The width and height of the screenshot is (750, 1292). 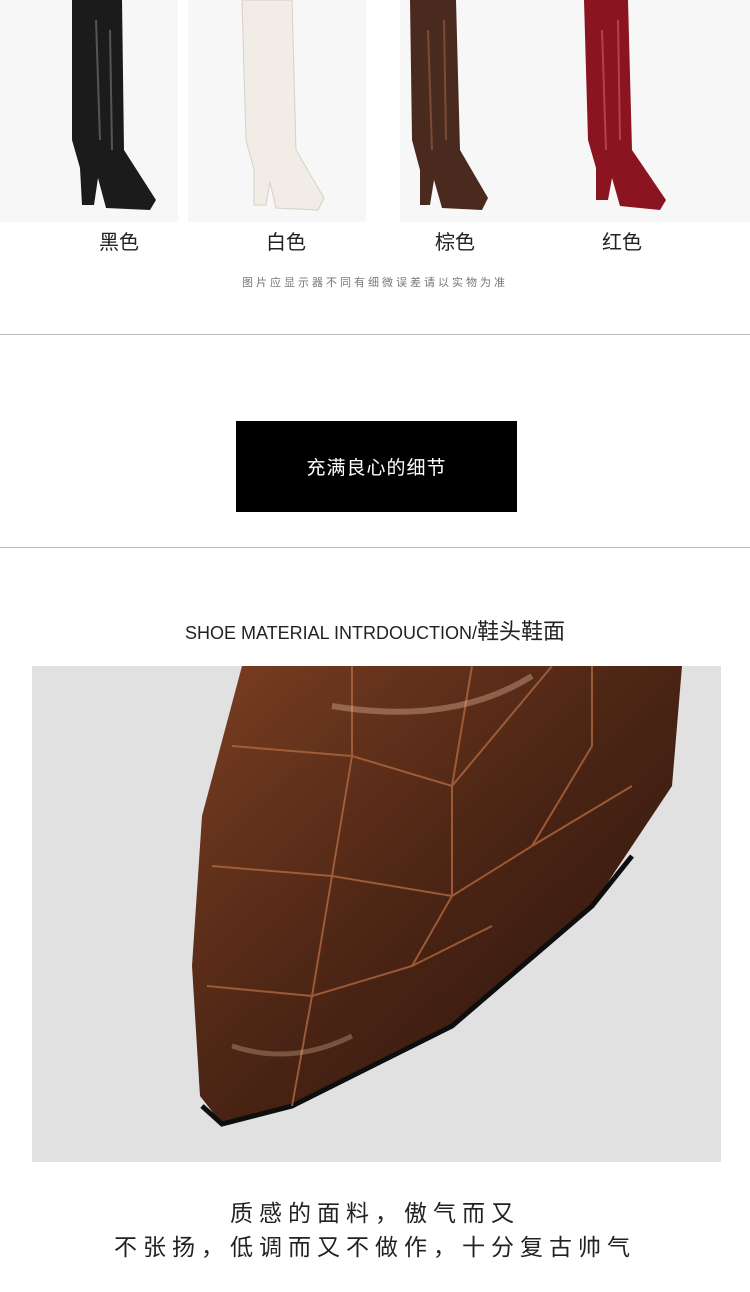 I want to click on swatch-red-boot, so click(x=664, y=111).